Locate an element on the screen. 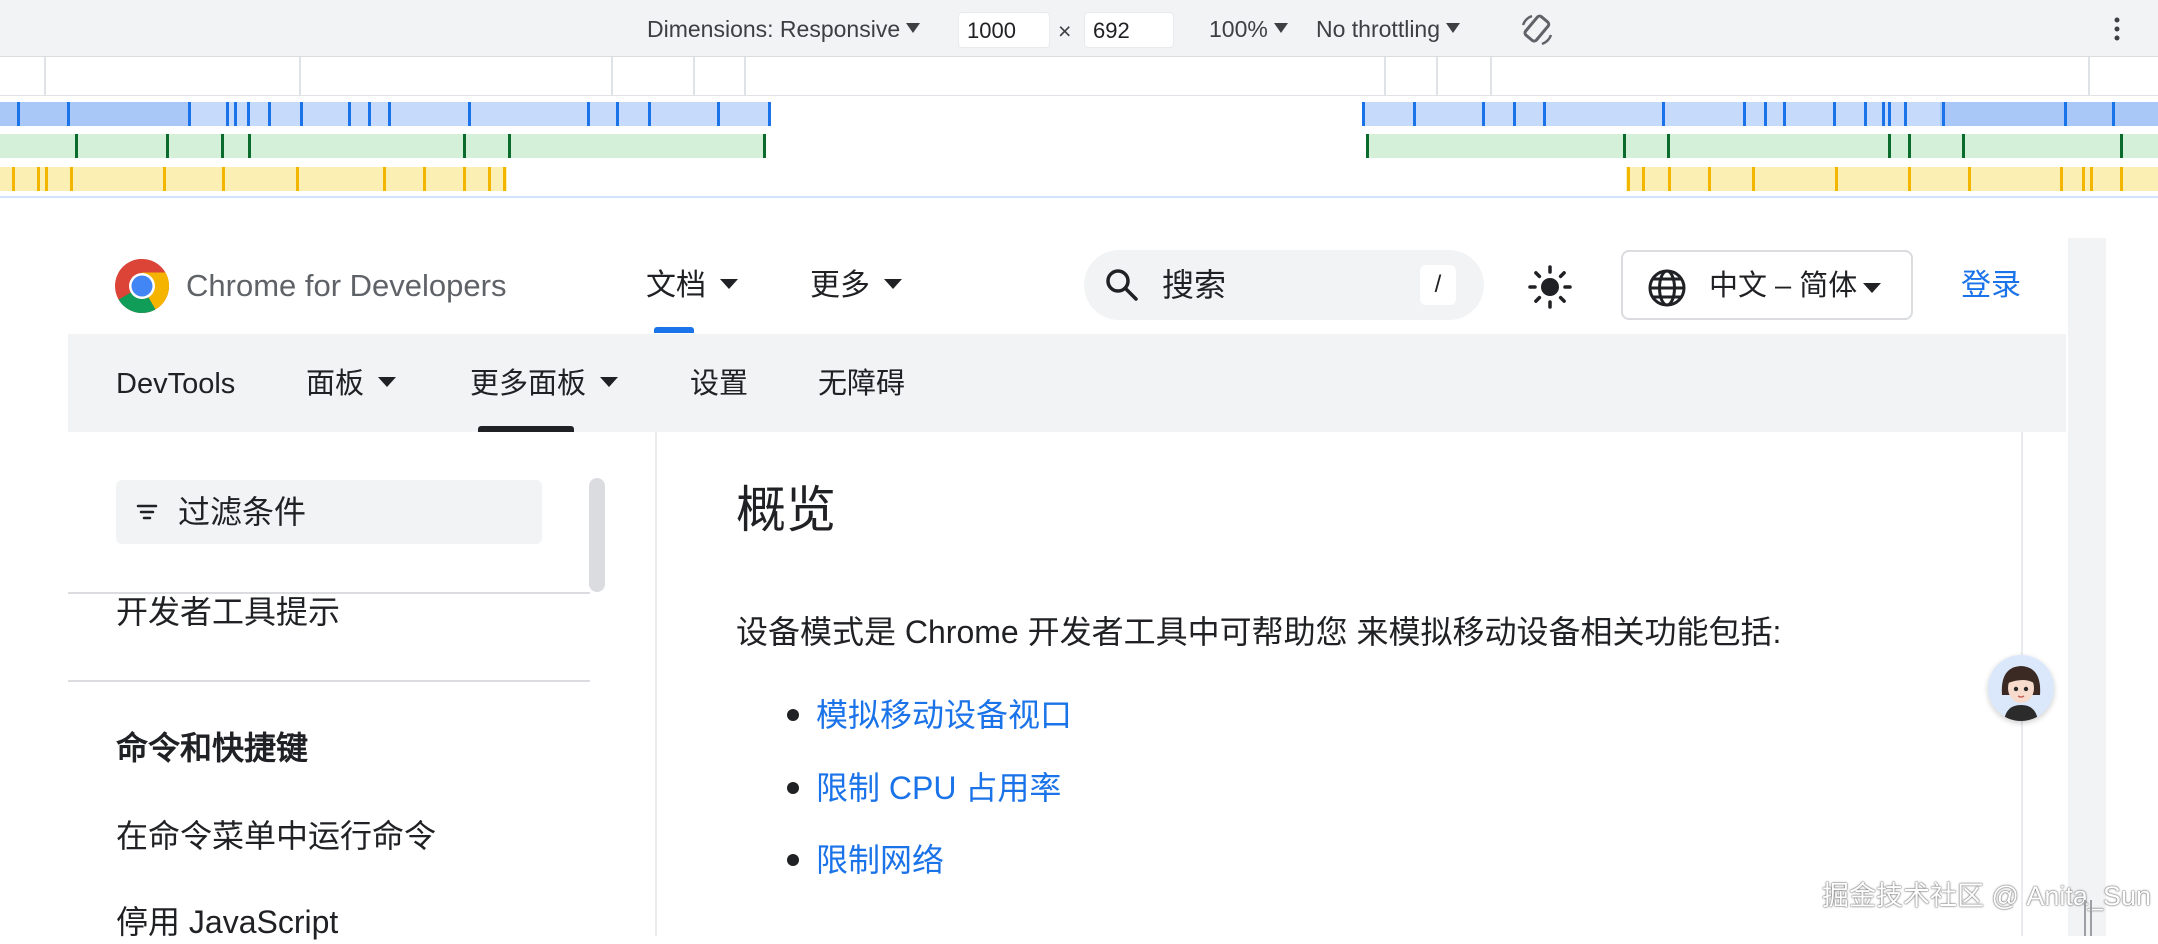  sidebar-item-devtools-tips: 开发者工具提示 is located at coordinates (228, 612).